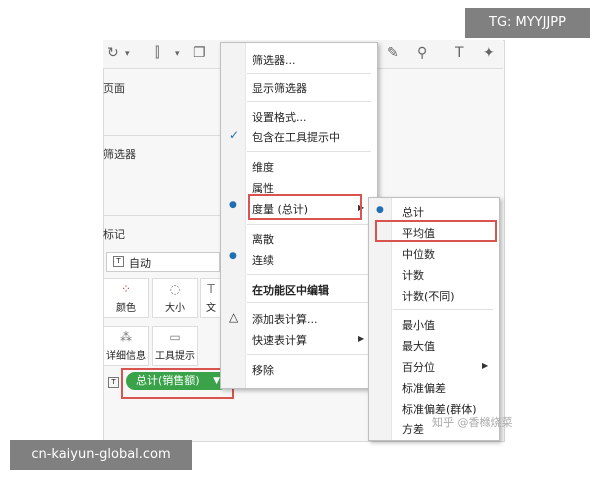  Describe the element at coordinates (140, 263) in the screenshot. I see `mark-type-label: 自动` at that location.